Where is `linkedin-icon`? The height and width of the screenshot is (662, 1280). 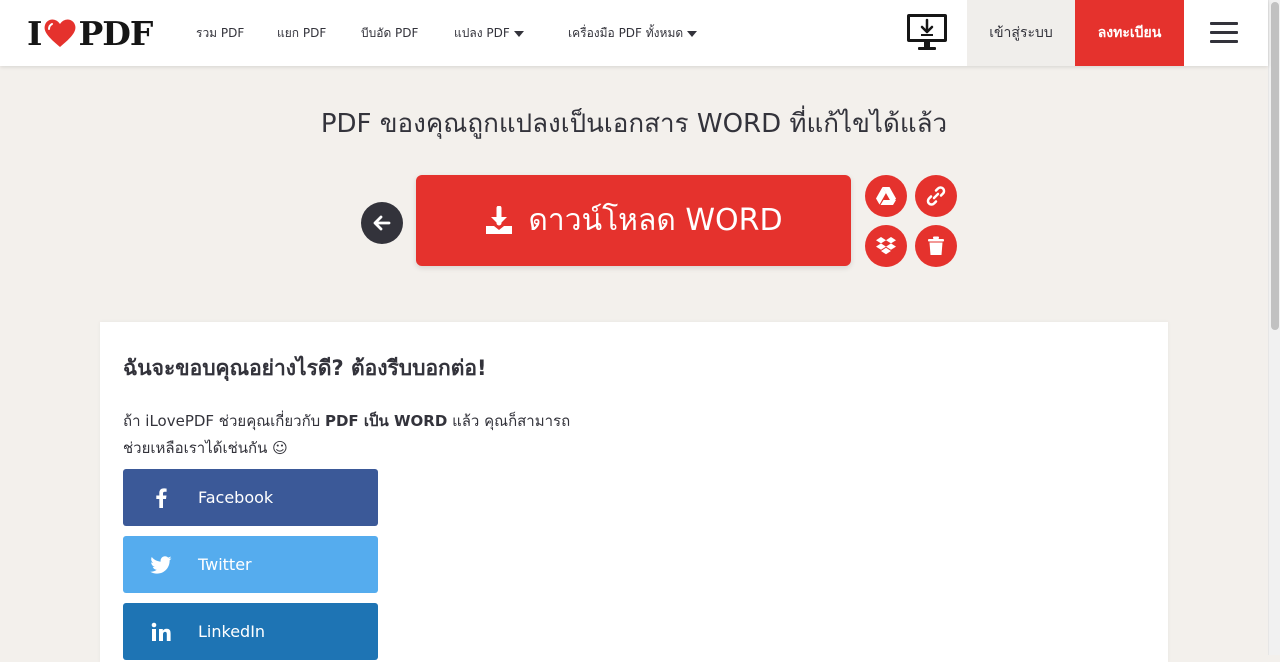 linkedin-icon is located at coordinates (160, 632).